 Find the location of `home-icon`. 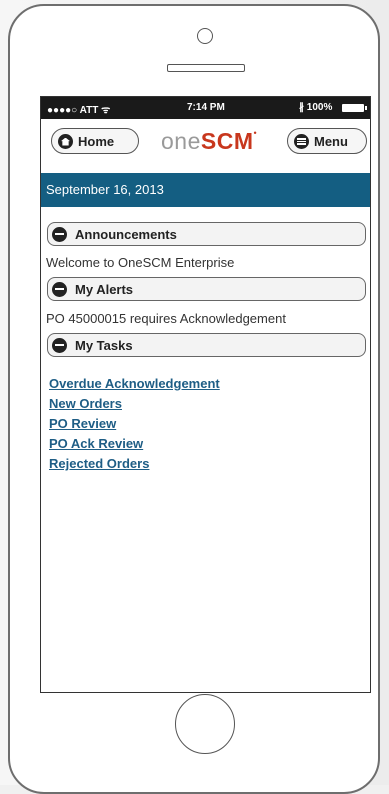

home-icon is located at coordinates (65, 141).